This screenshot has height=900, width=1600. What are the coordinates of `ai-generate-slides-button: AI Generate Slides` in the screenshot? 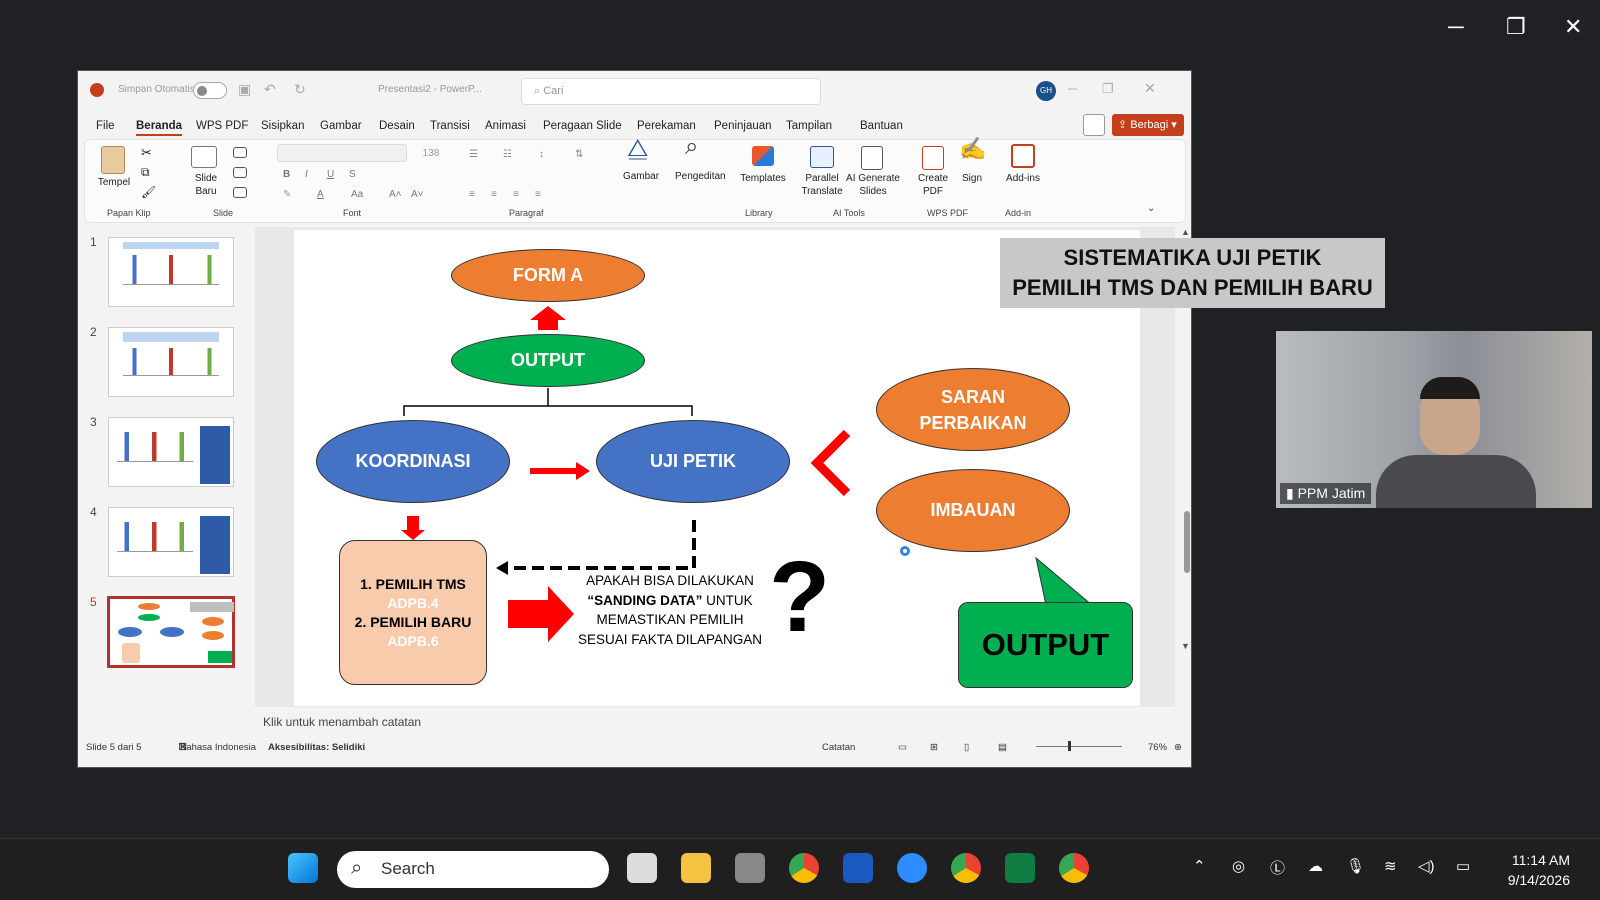 It's located at (873, 185).